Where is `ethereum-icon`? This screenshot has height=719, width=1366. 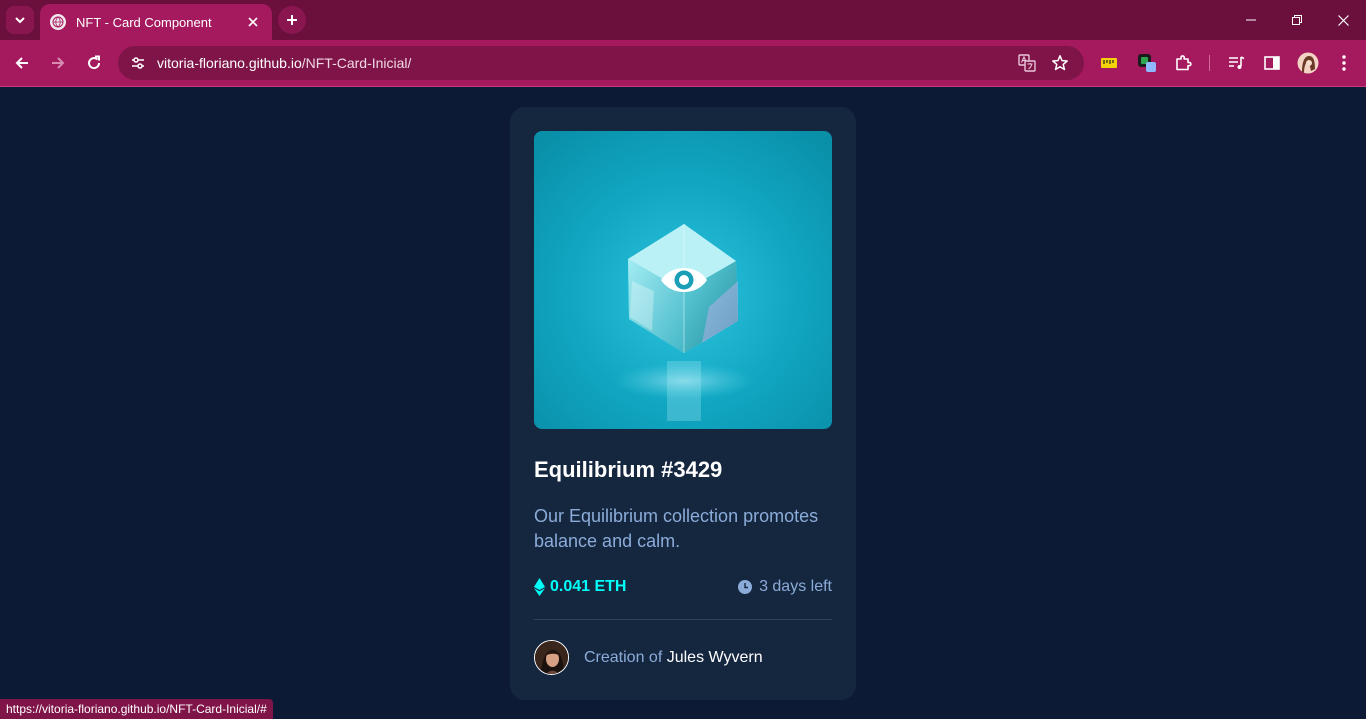
ethereum-icon is located at coordinates (539, 587).